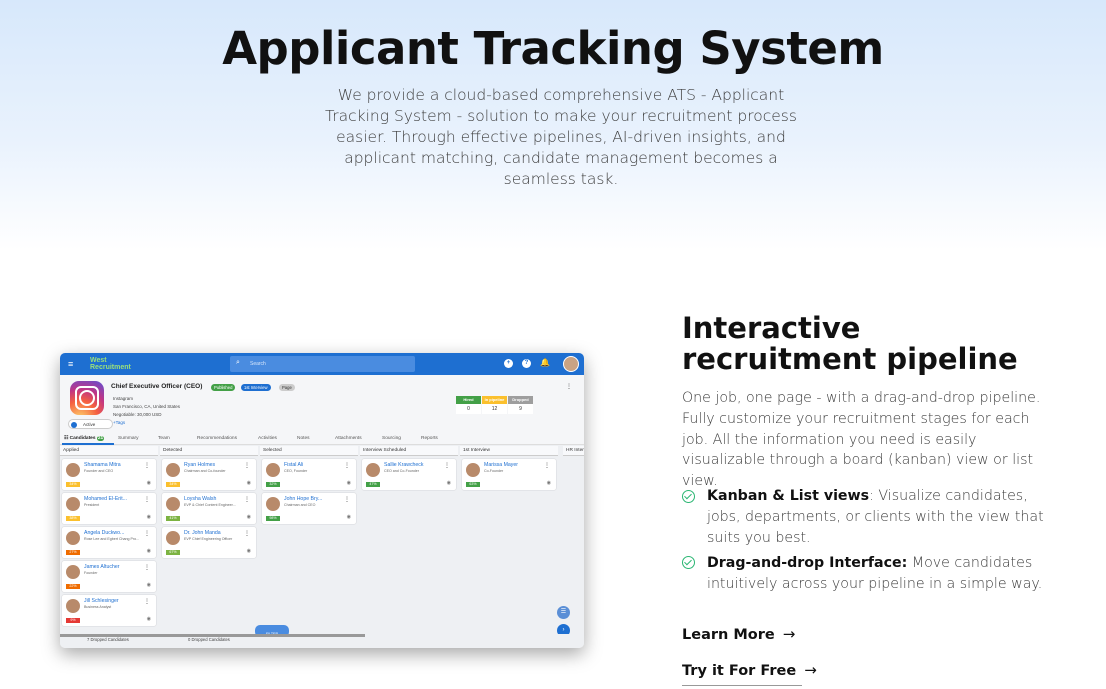 This screenshot has height=689, width=1106. Describe the element at coordinates (293, 465) in the screenshot. I see `candidate-name: Fistal Ali` at that location.